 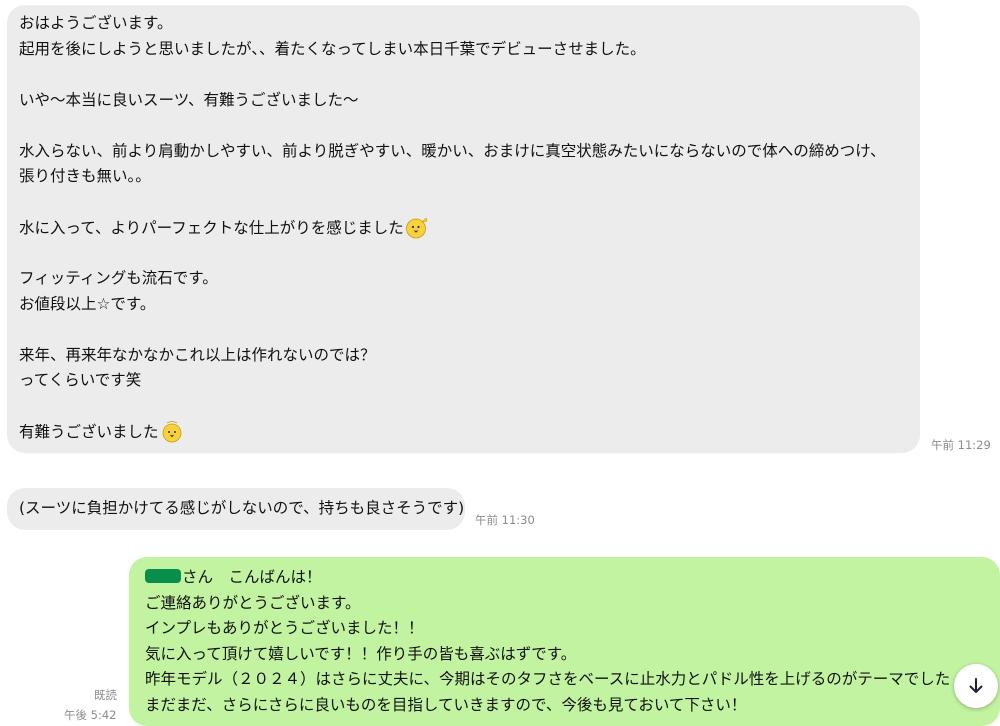 What do you see at coordinates (469, 228) in the screenshot?
I see `message-line: 水に入って、よりパーフェクトな仕上がりを感じました` at bounding box center [469, 228].